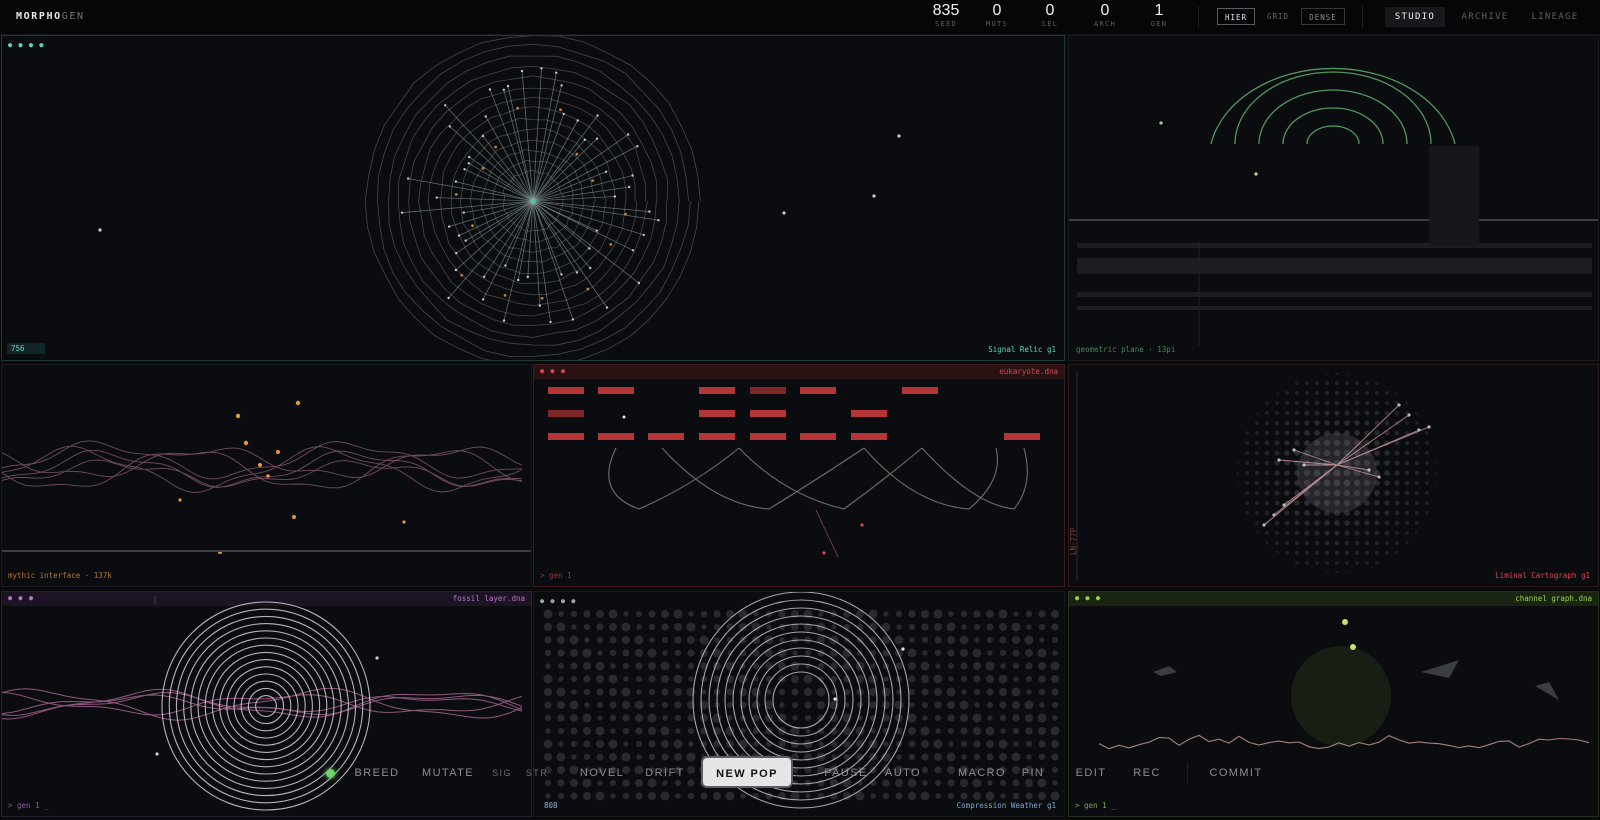  I want to click on panel-title: geometric plane · 13pi, so click(1126, 349).